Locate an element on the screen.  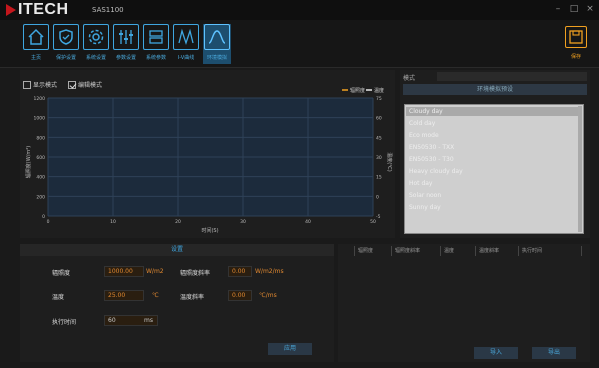
irradiance-rate-input: 0.00 is located at coordinates (240, 271).